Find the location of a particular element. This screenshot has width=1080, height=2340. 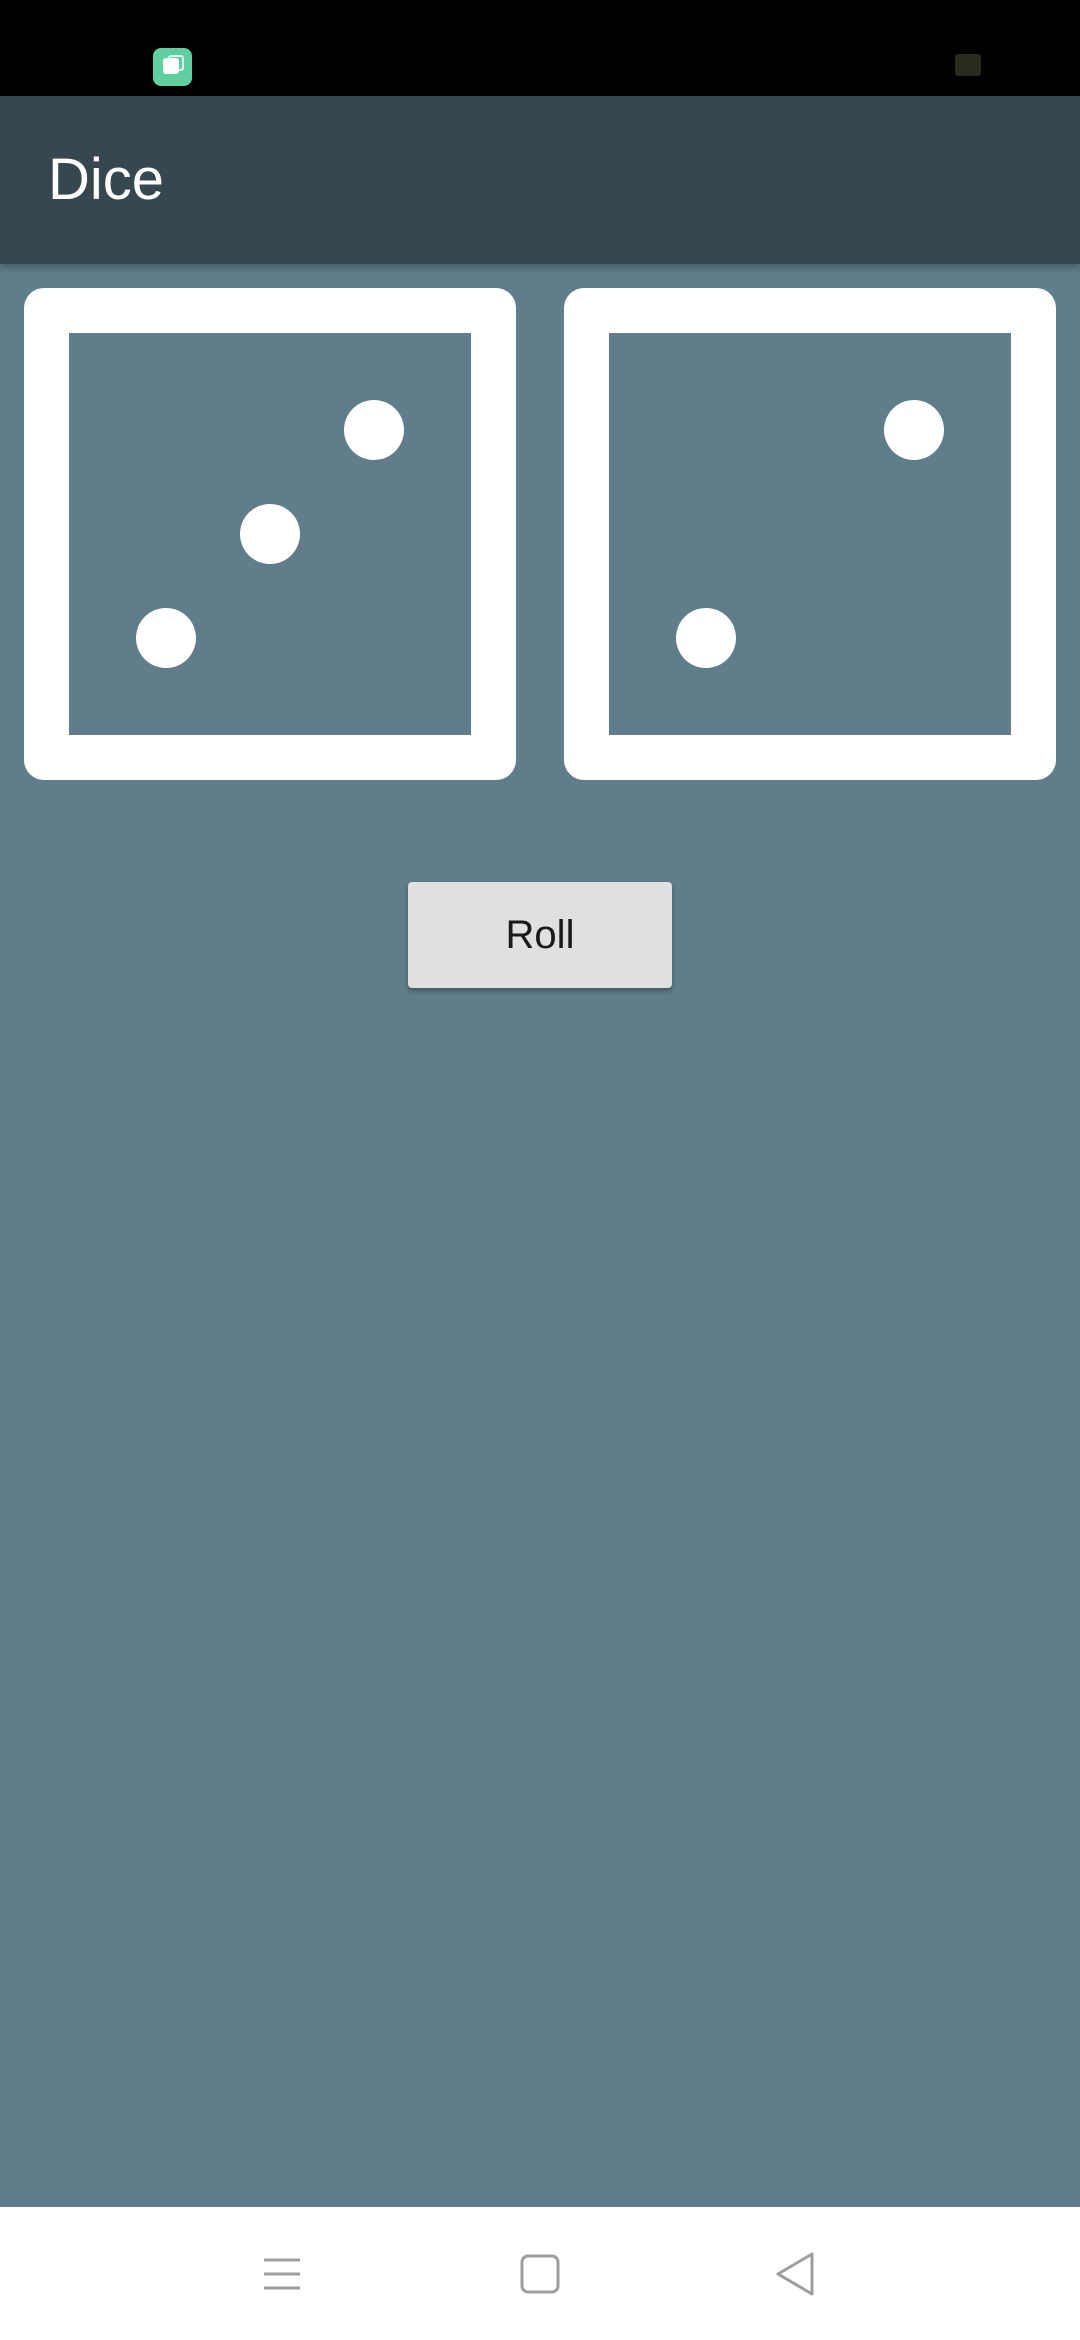

navigation-bar is located at coordinates (540, 2273).